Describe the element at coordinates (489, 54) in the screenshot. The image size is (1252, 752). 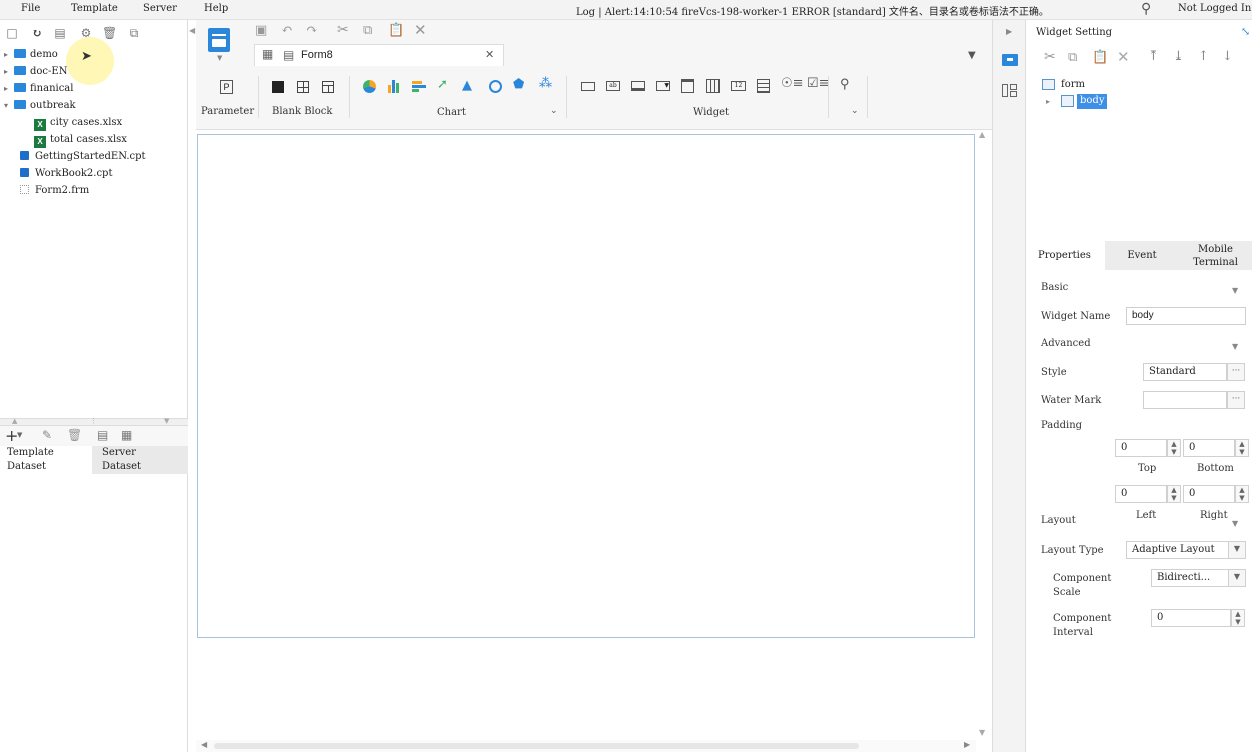
I see `tab-close-icon: ✕` at that location.